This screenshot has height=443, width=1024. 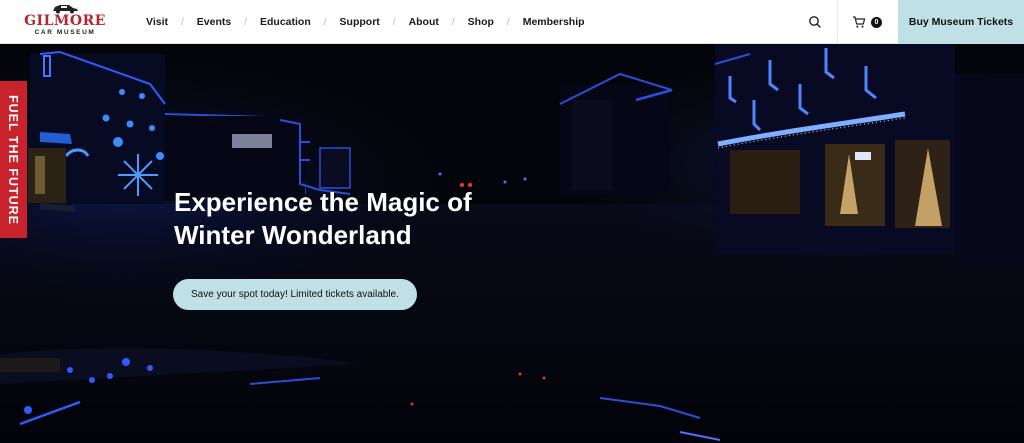 I want to click on cart-icon, so click(x=859, y=22).